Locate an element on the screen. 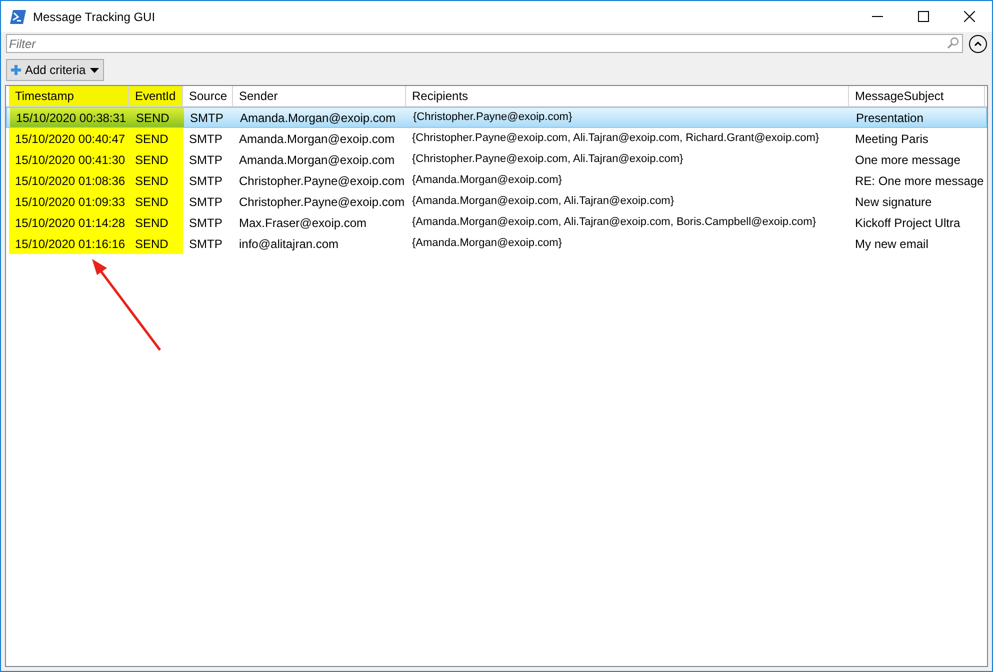  table-cell-text: Max.Fraser@exoip.com is located at coordinates (303, 223).